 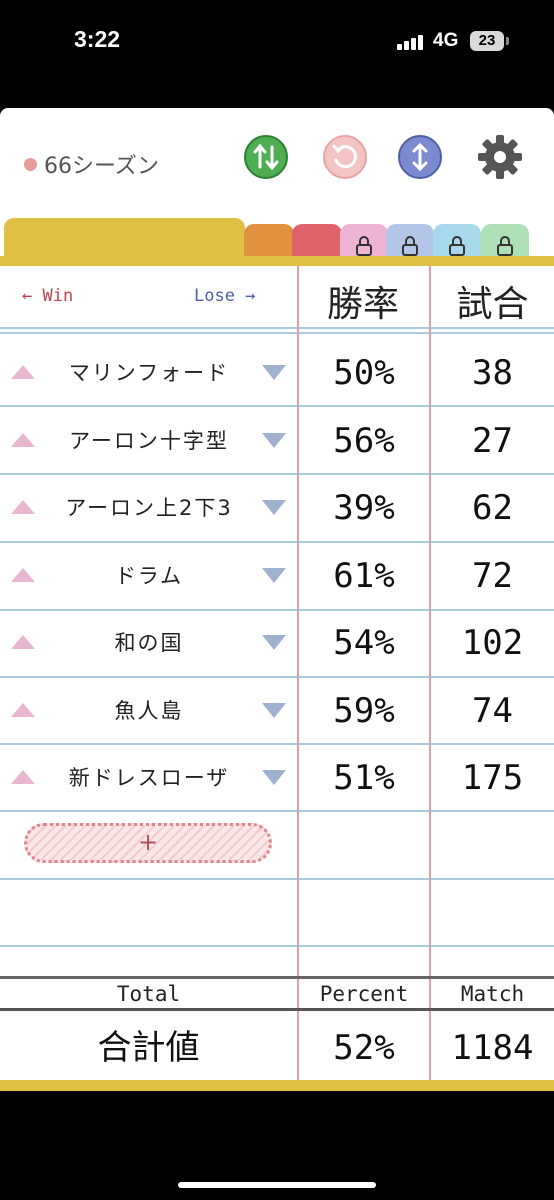 What do you see at coordinates (446, 40) in the screenshot?
I see `network-type: 4G` at bounding box center [446, 40].